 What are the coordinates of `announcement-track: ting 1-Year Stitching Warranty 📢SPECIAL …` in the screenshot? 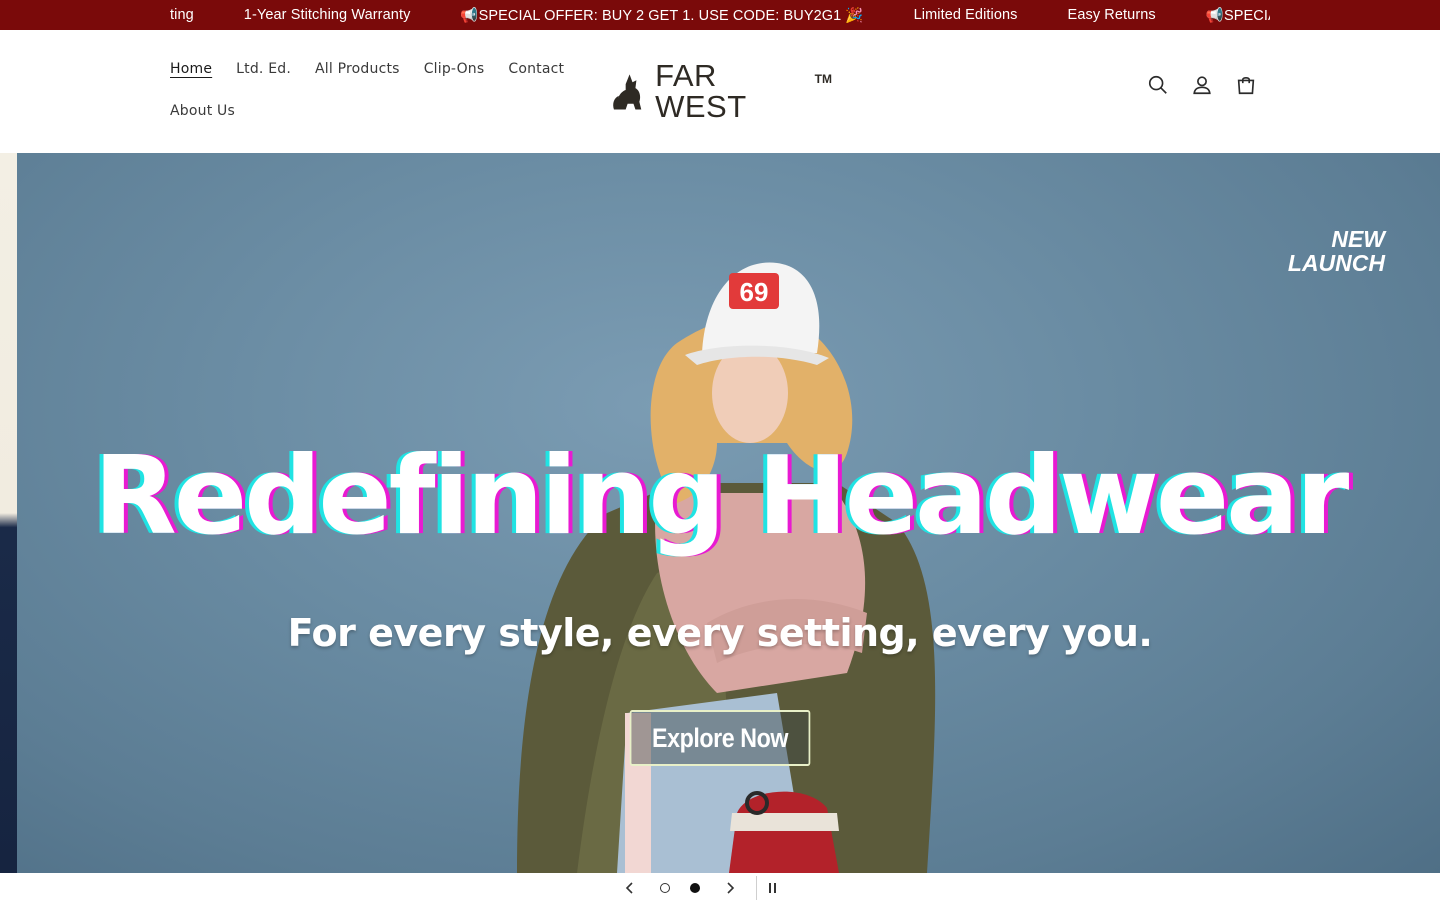 It's located at (720, 15).